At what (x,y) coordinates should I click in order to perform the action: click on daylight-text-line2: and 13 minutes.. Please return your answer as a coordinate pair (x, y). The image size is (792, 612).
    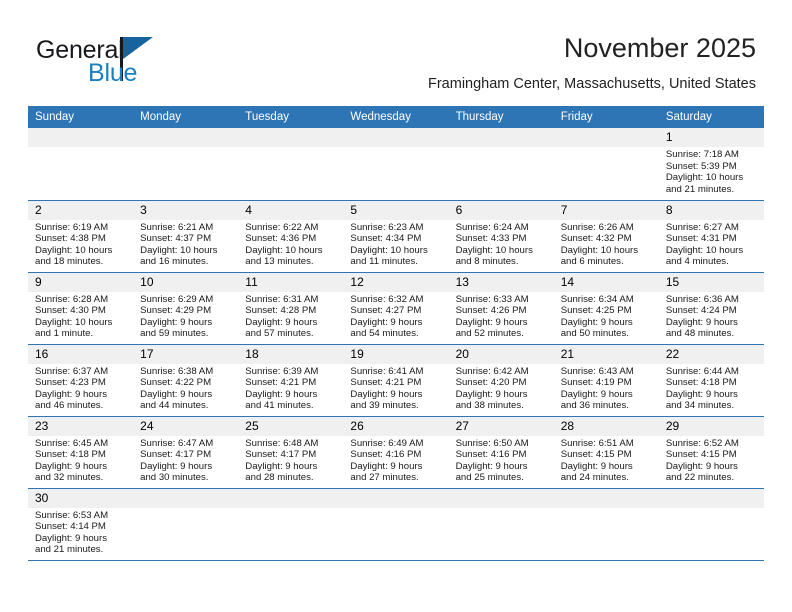
    Looking at the image, I should click on (279, 262).